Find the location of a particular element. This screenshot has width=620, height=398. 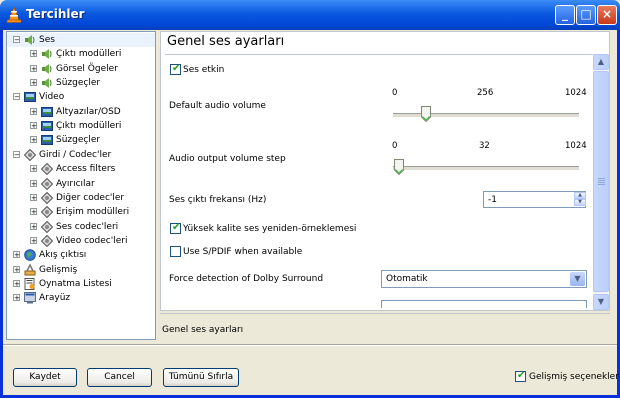

frequency-down-button: ▼ is located at coordinates (580, 202).